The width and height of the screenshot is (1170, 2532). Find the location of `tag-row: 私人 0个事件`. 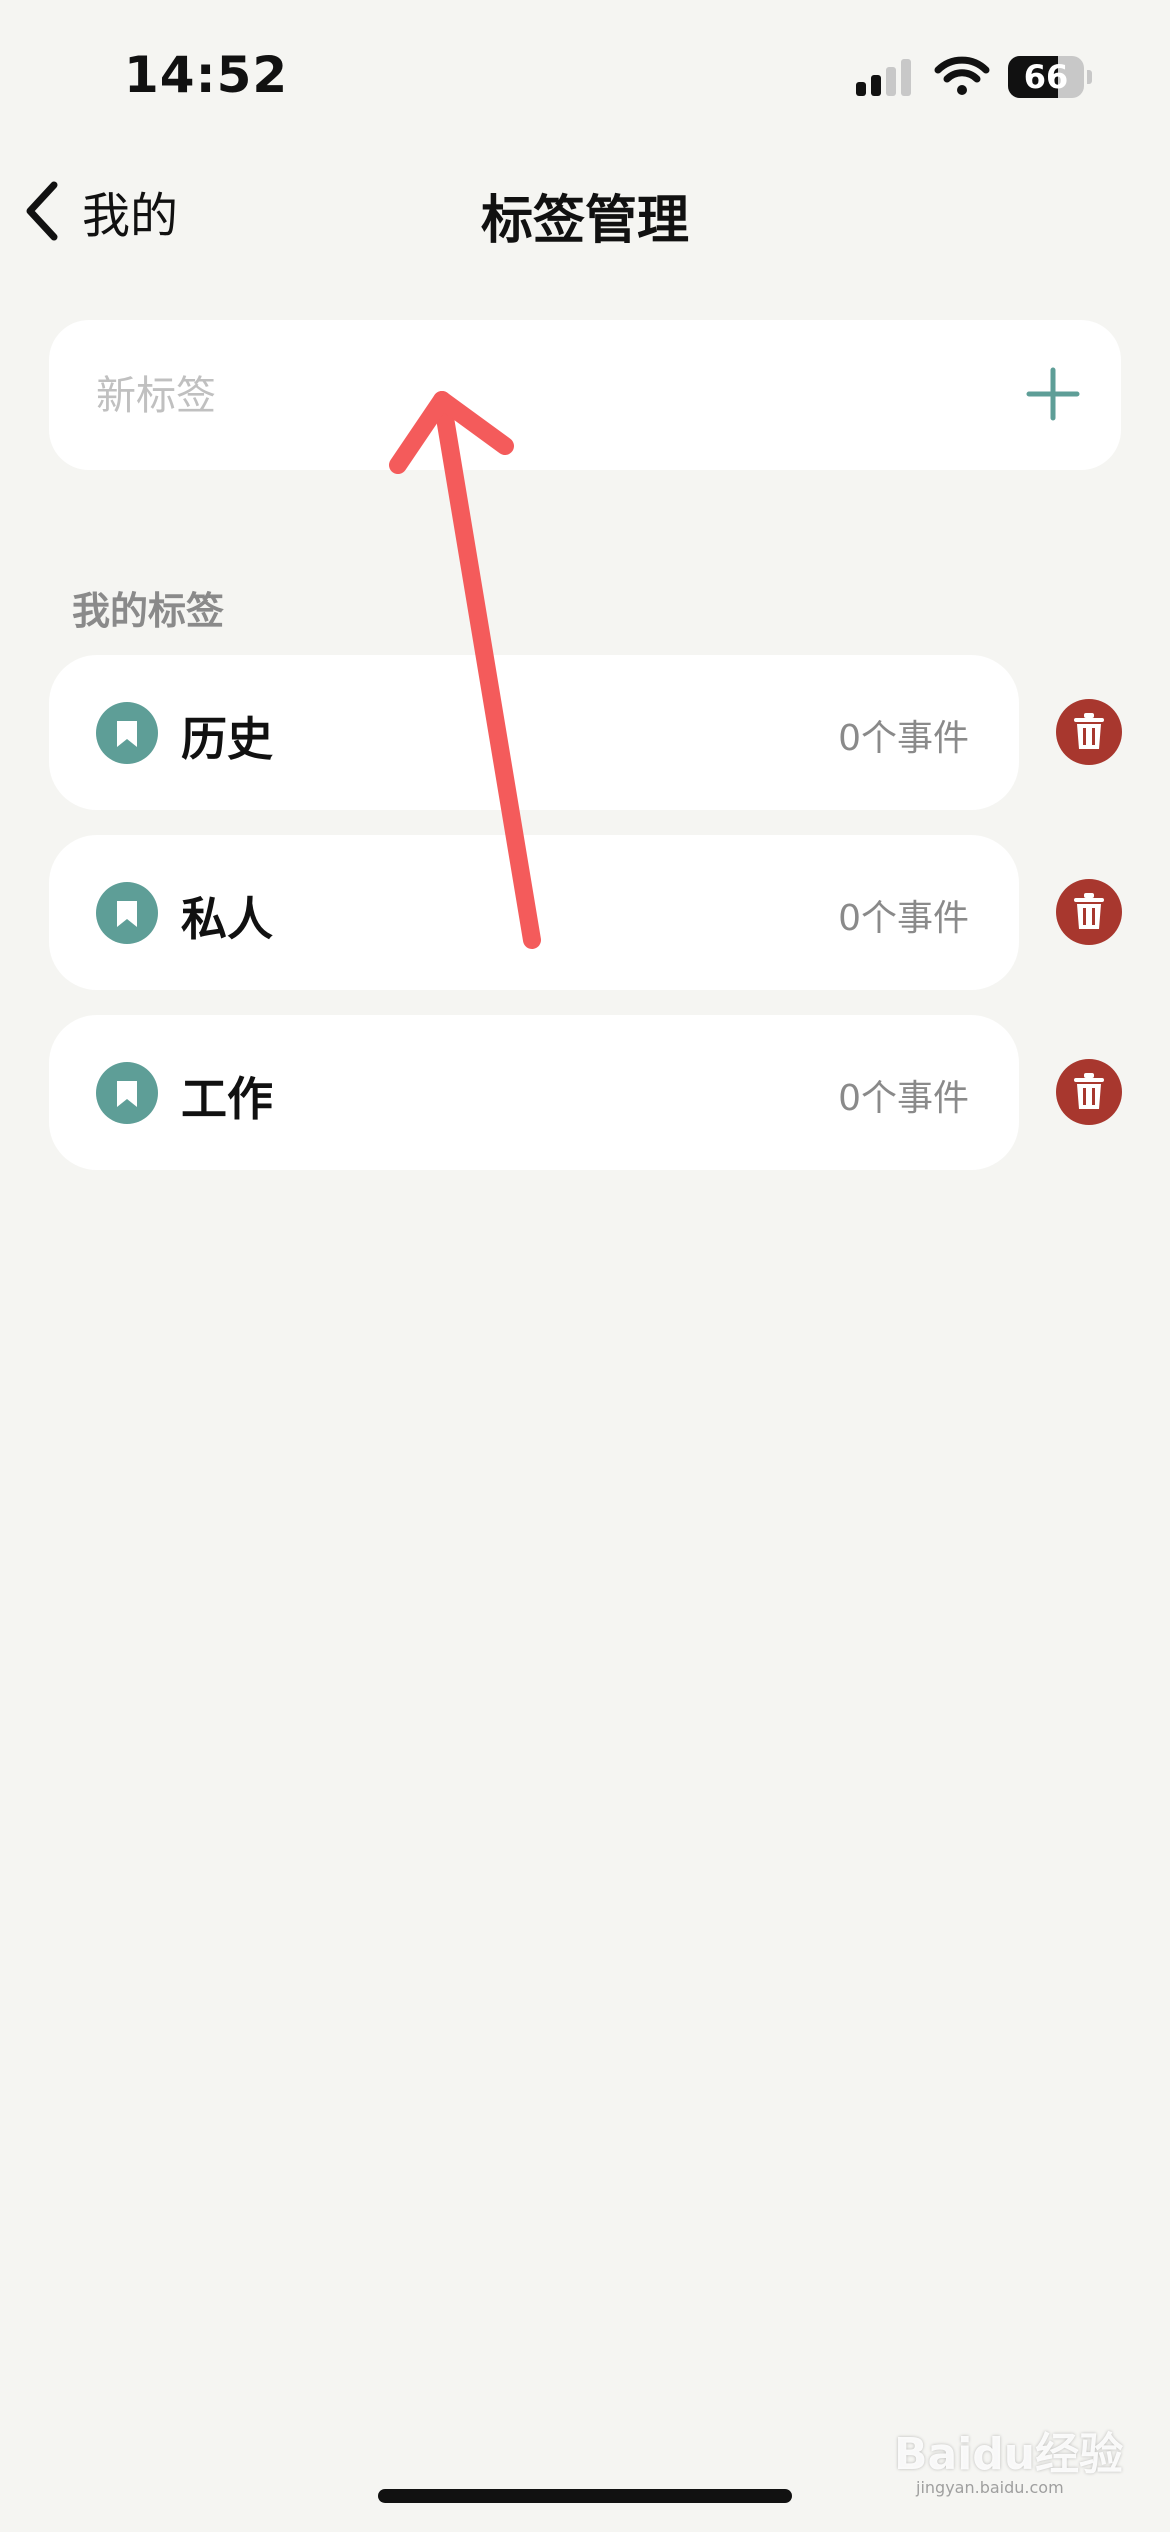

tag-row: 私人 0个事件 is located at coordinates (585, 912).